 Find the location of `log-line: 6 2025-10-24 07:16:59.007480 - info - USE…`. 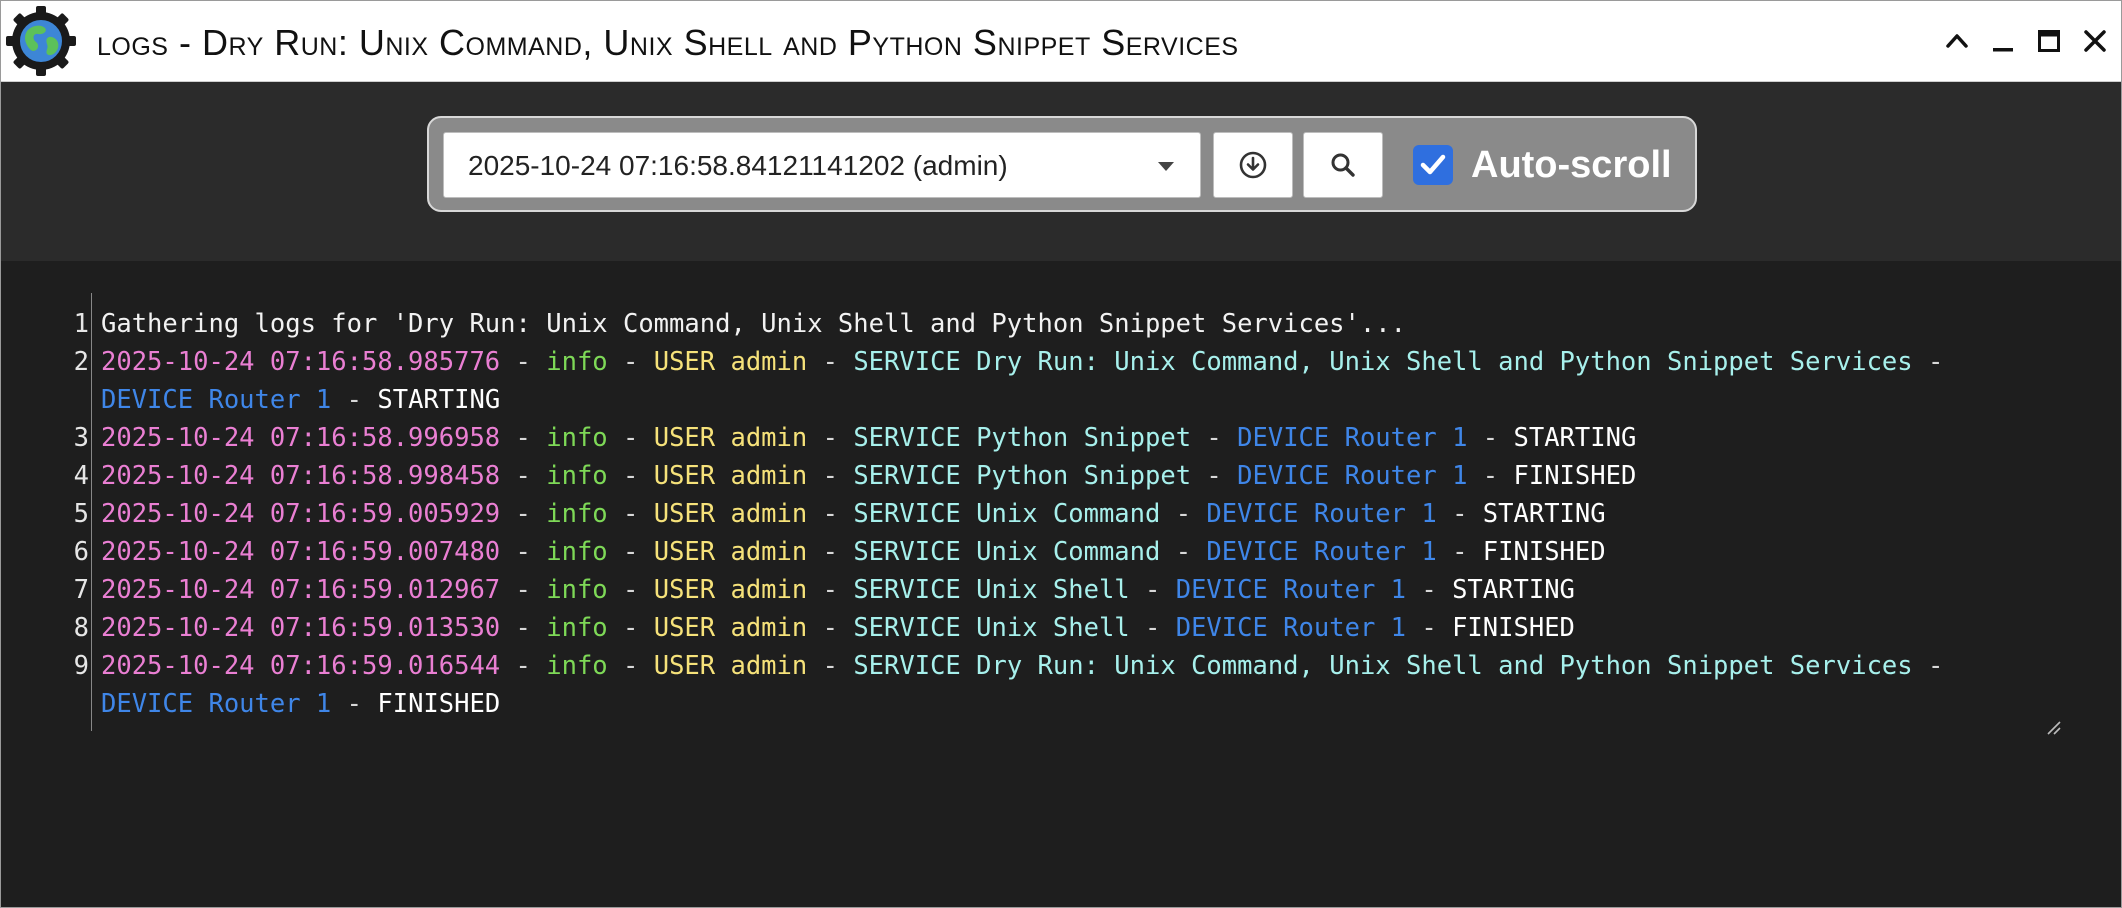

log-line: 6 2025-10-24 07:16:59.007480 - info - USE… is located at coordinates (803, 552).